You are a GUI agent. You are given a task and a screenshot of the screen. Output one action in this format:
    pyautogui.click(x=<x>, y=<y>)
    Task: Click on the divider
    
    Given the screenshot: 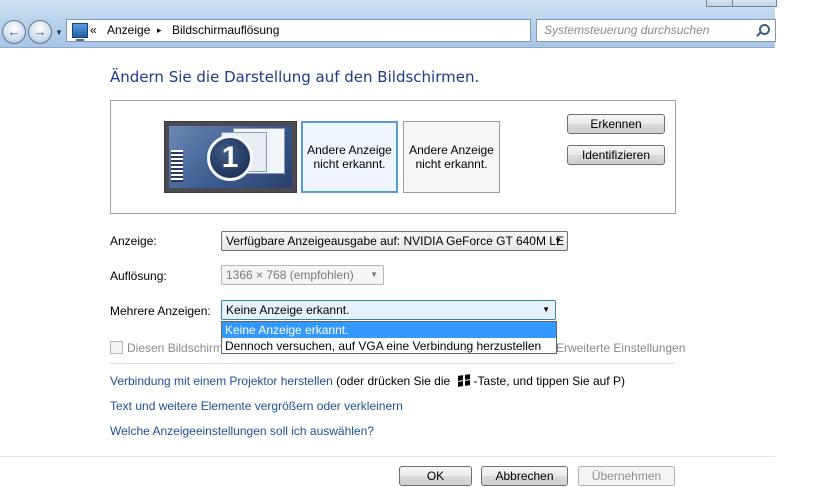 What is the action you would take?
    pyautogui.click(x=392, y=363)
    